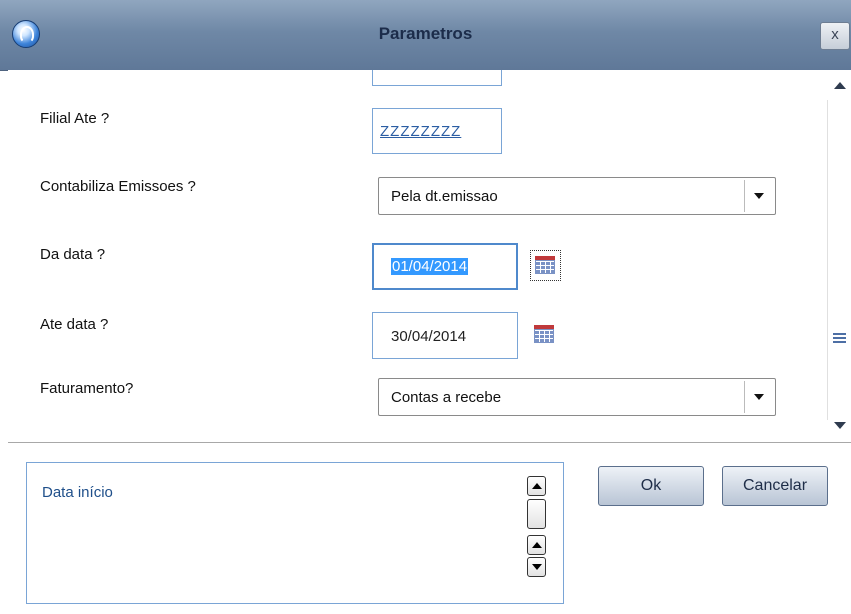 Image resolution: width=851 pixels, height=614 pixels. What do you see at coordinates (839, 338) in the screenshot?
I see `scroll-thumb-grip-icon` at bounding box center [839, 338].